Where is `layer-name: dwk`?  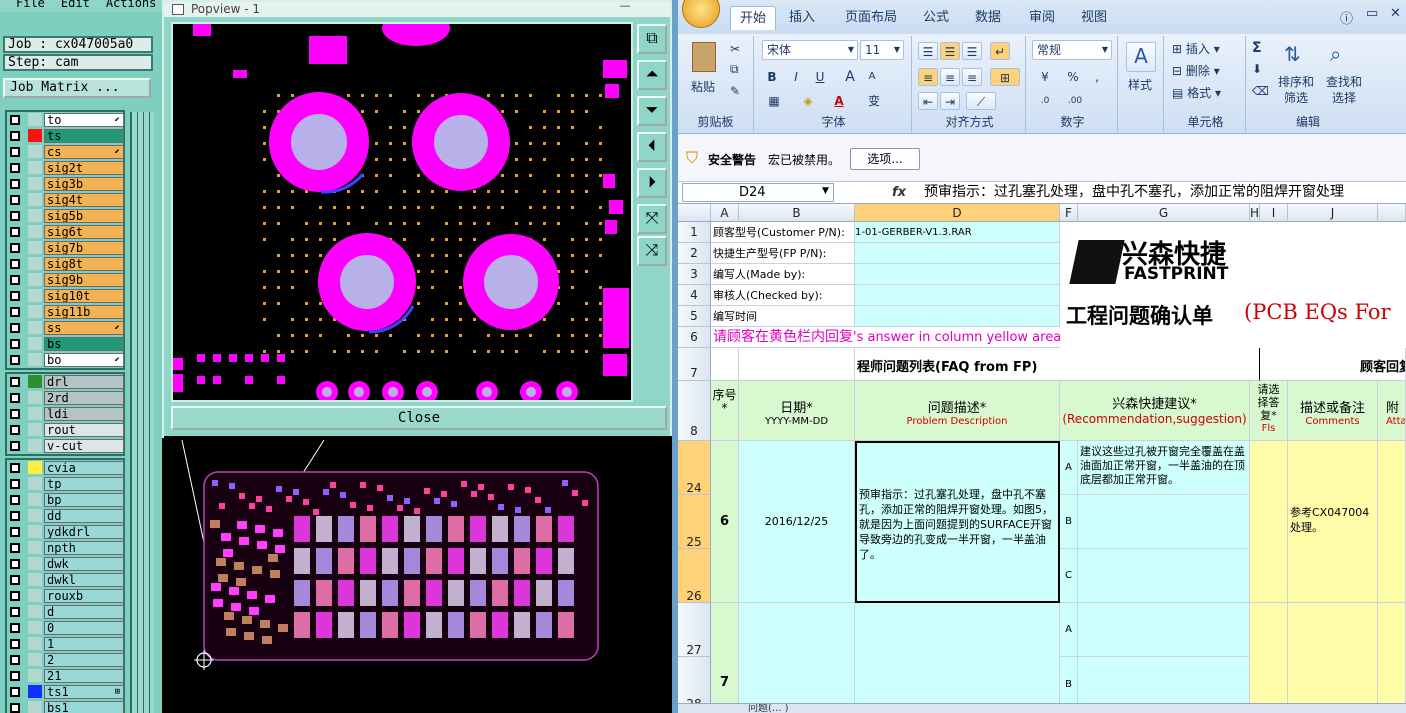
layer-name: dwk is located at coordinates (84, 564).